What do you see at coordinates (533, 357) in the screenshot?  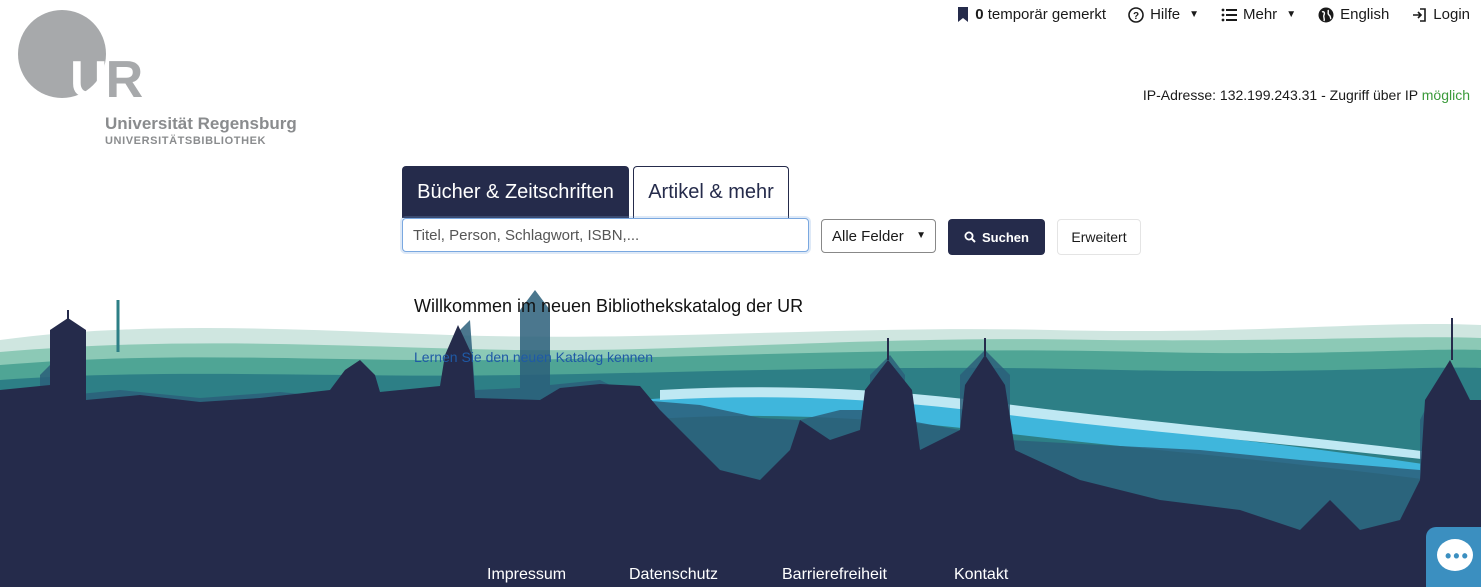 I see `intro-catalog-link: Lernen Sie den neuen Katalog kennen` at bounding box center [533, 357].